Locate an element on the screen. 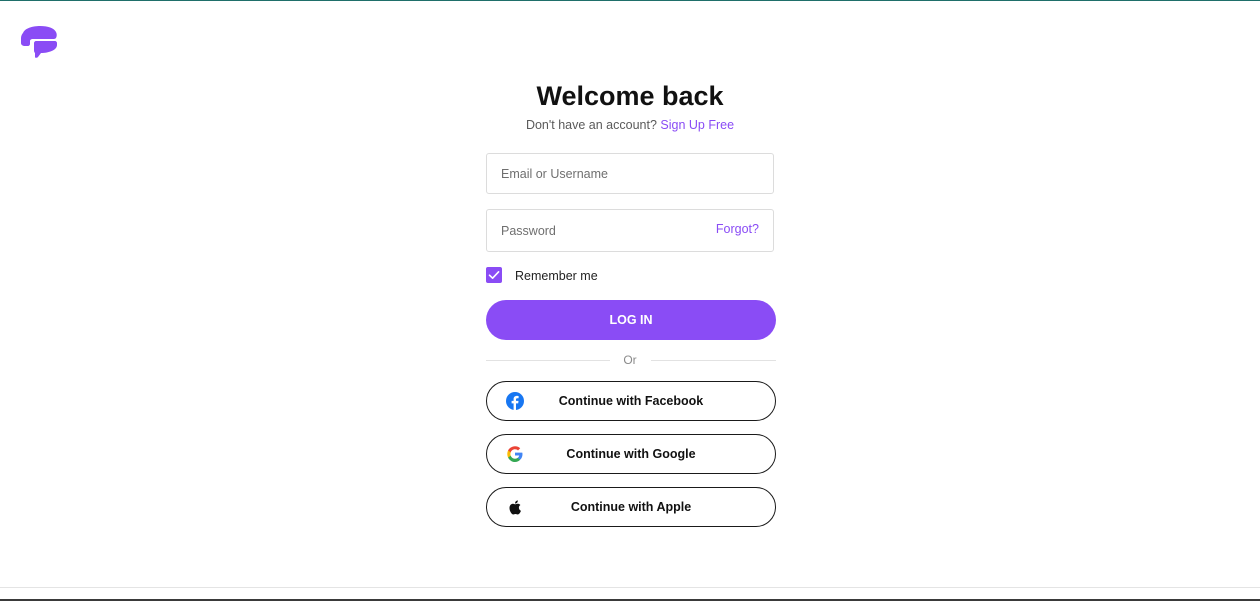 The height and width of the screenshot is (601, 1260). email-field is located at coordinates (630, 173).